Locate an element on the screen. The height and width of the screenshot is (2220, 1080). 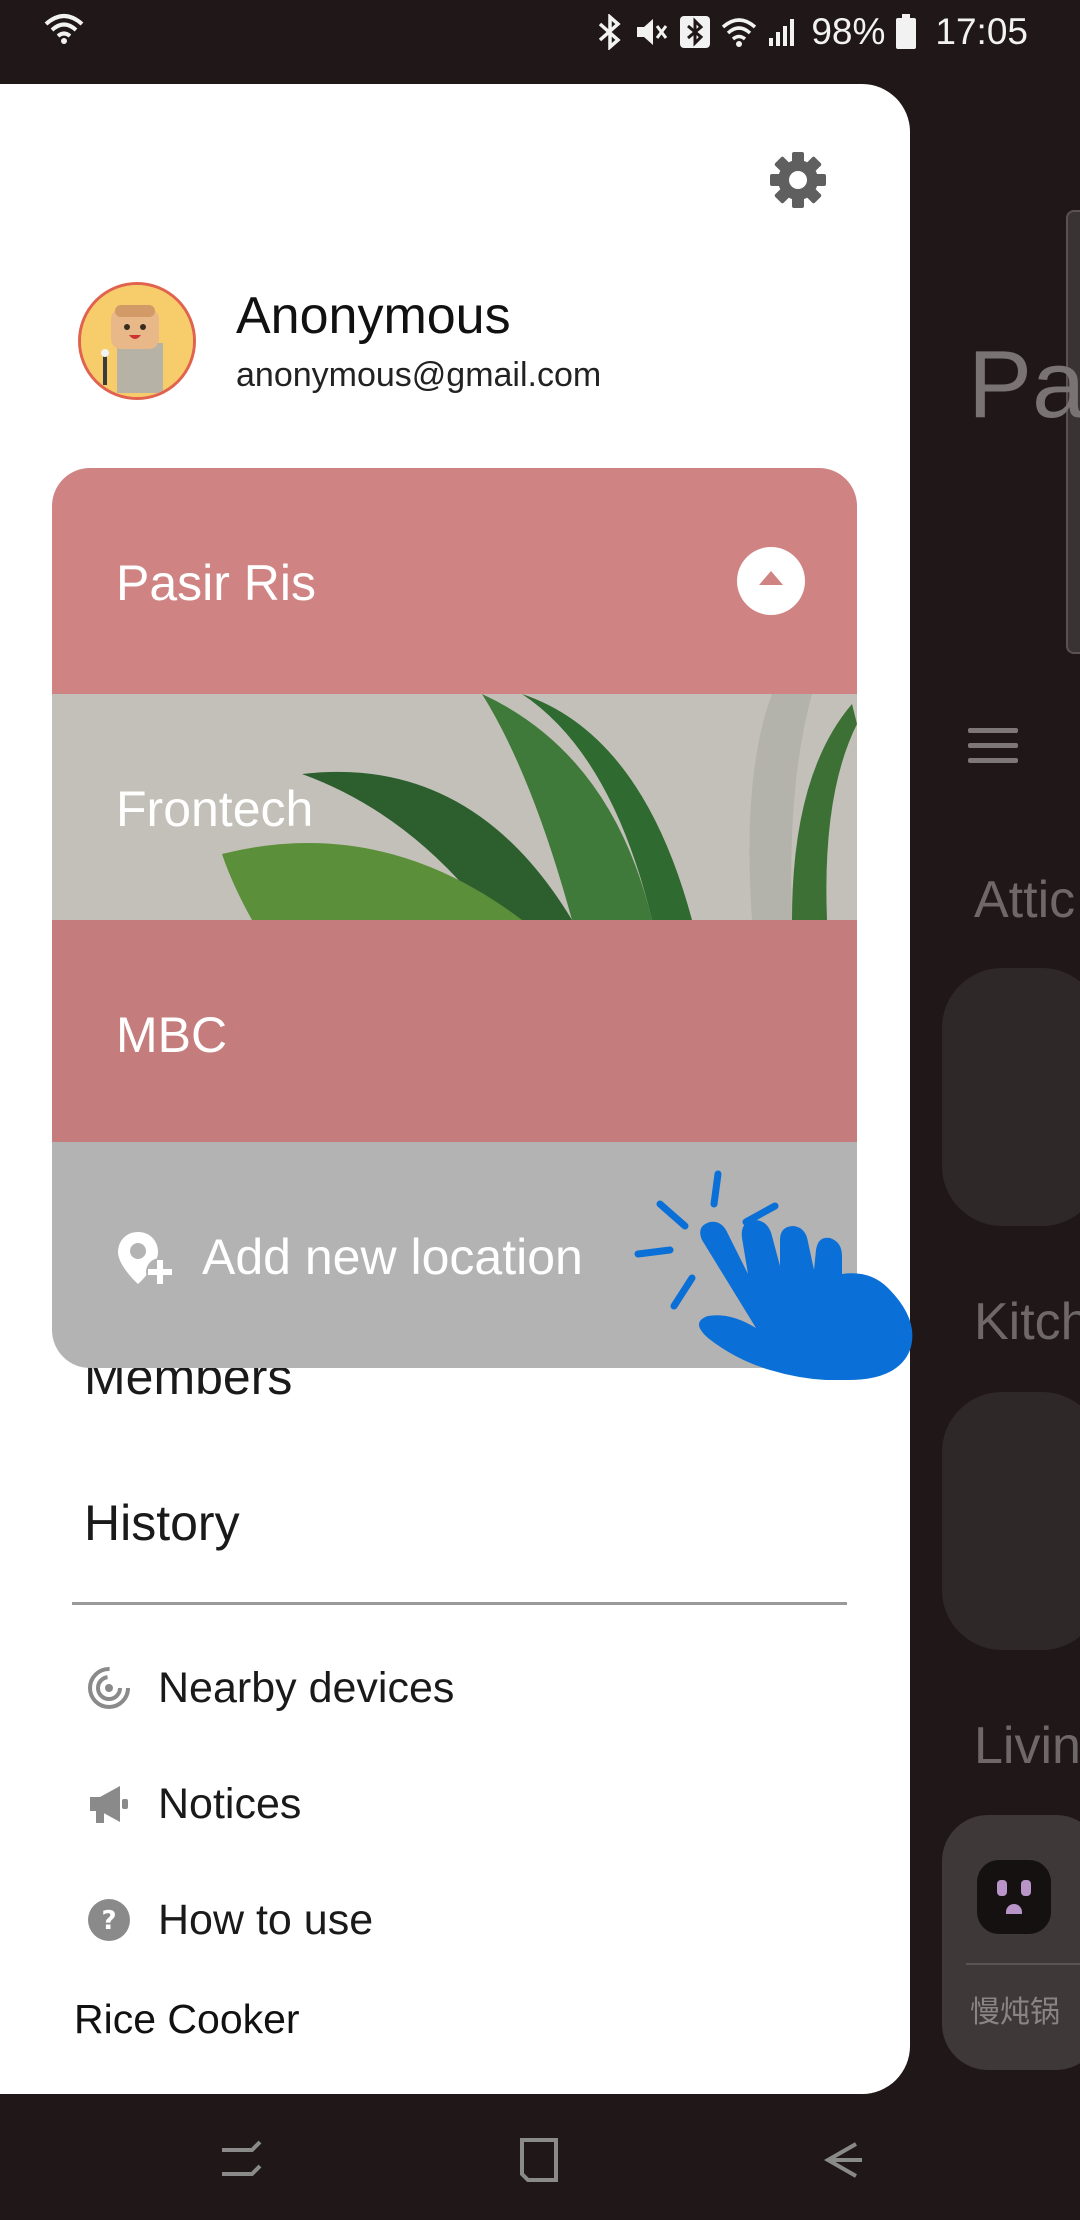
status-bar: 98% 17:05 is located at coordinates (540, 32).